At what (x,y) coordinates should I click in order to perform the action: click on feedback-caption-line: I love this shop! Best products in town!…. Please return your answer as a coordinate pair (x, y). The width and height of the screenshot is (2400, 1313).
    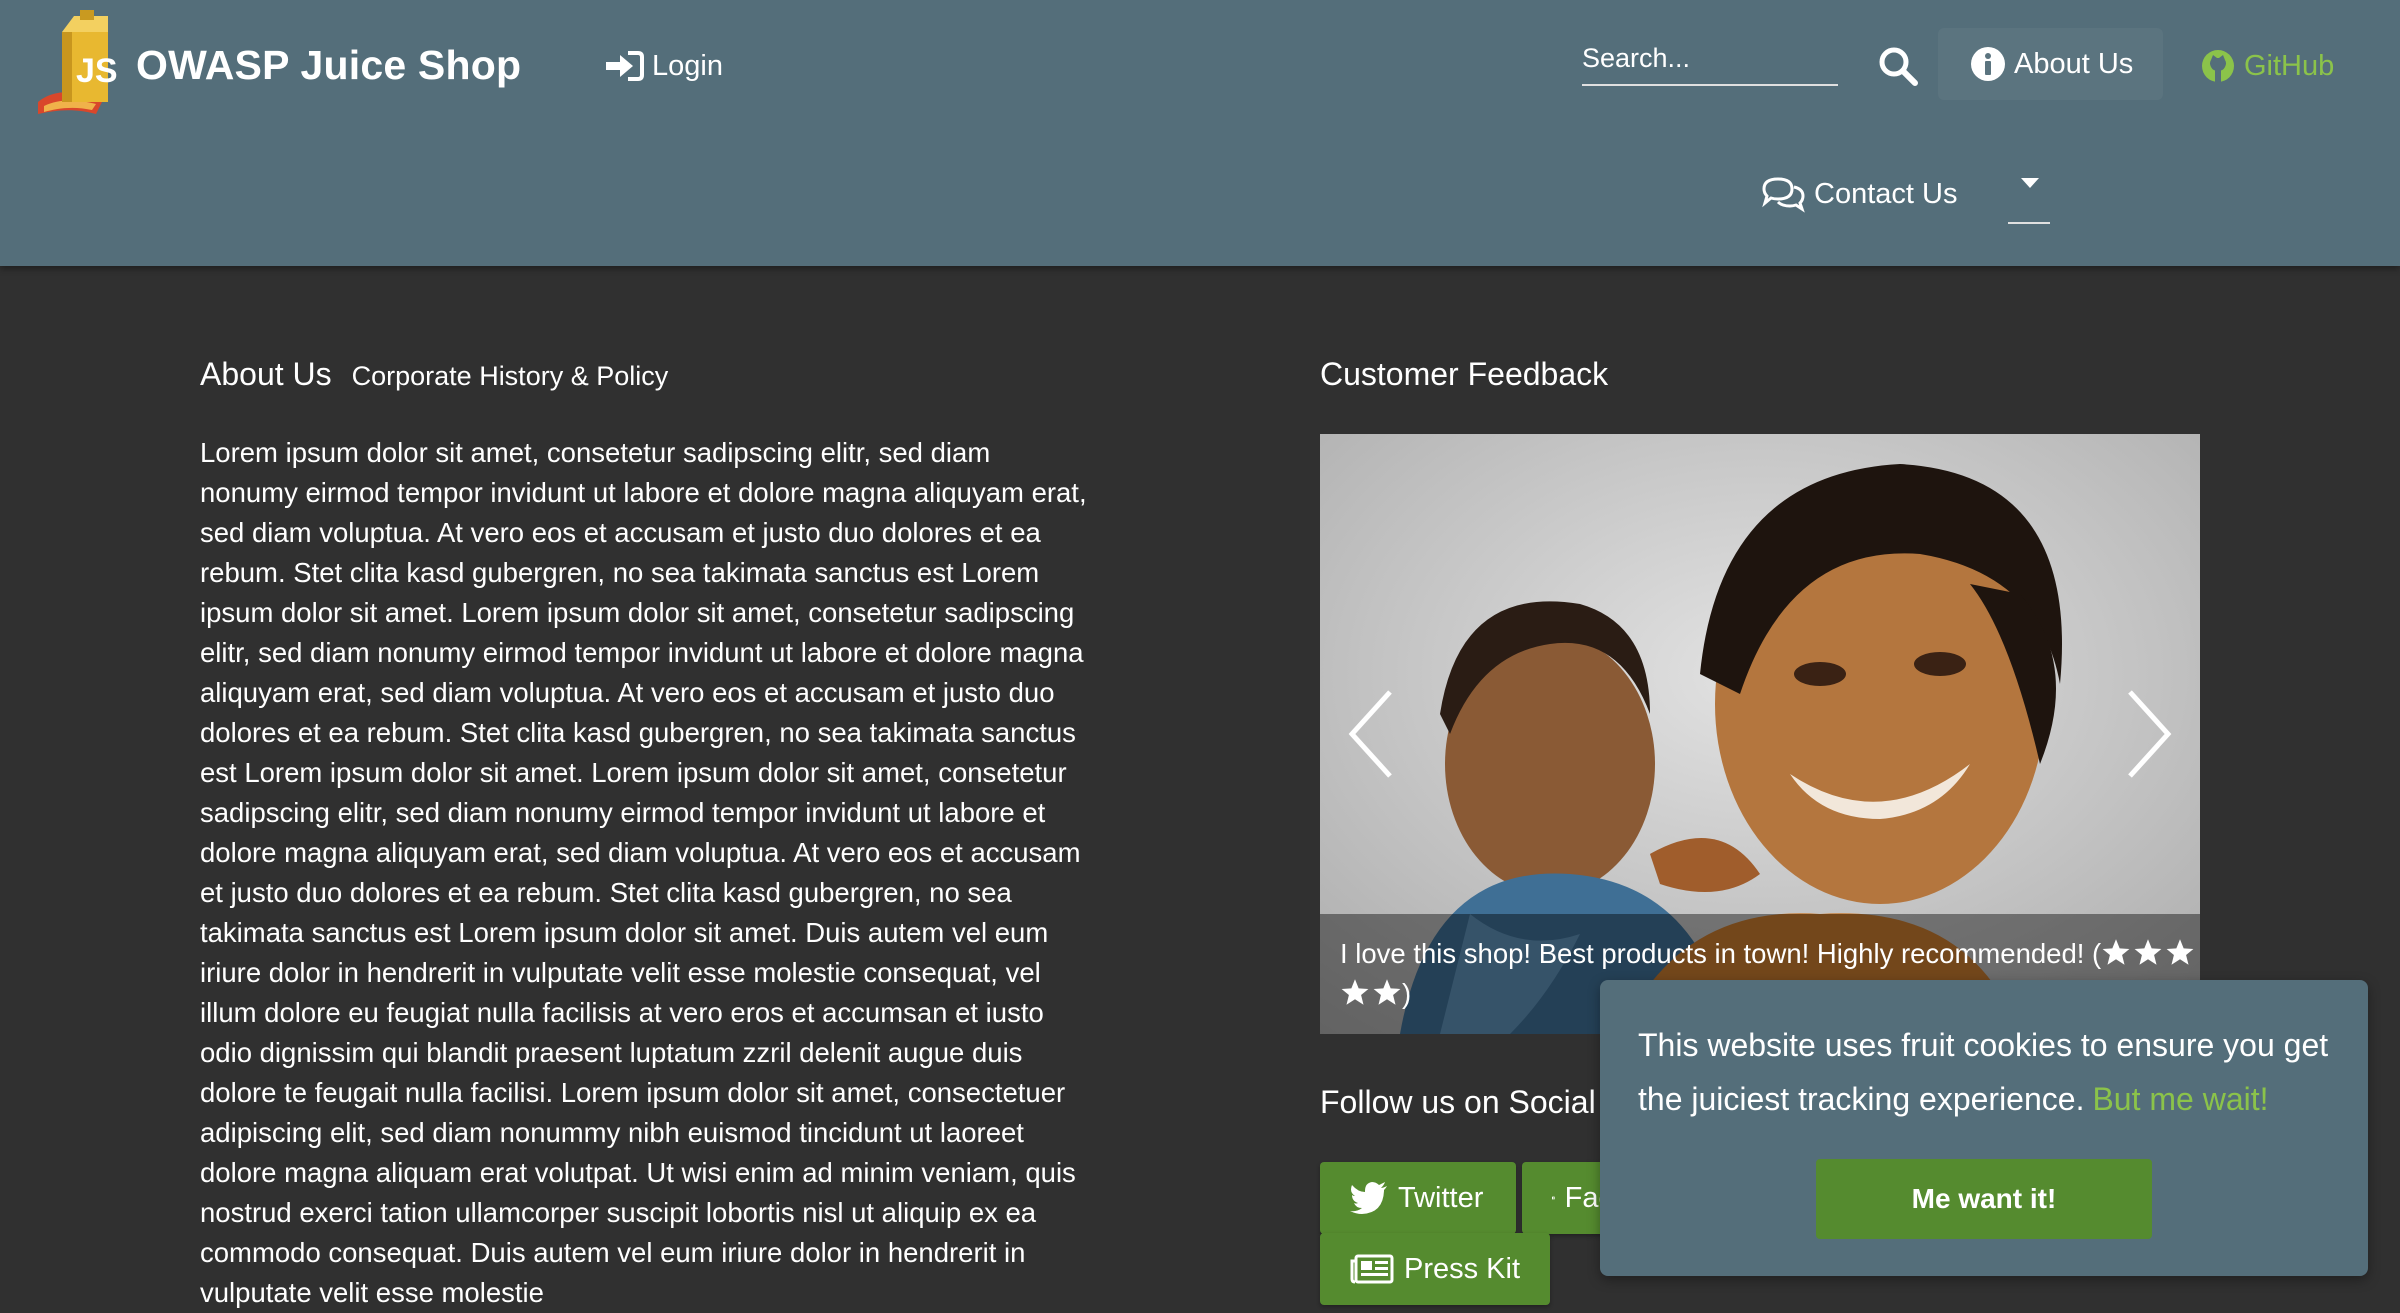
    Looking at the image, I should click on (1767, 954).